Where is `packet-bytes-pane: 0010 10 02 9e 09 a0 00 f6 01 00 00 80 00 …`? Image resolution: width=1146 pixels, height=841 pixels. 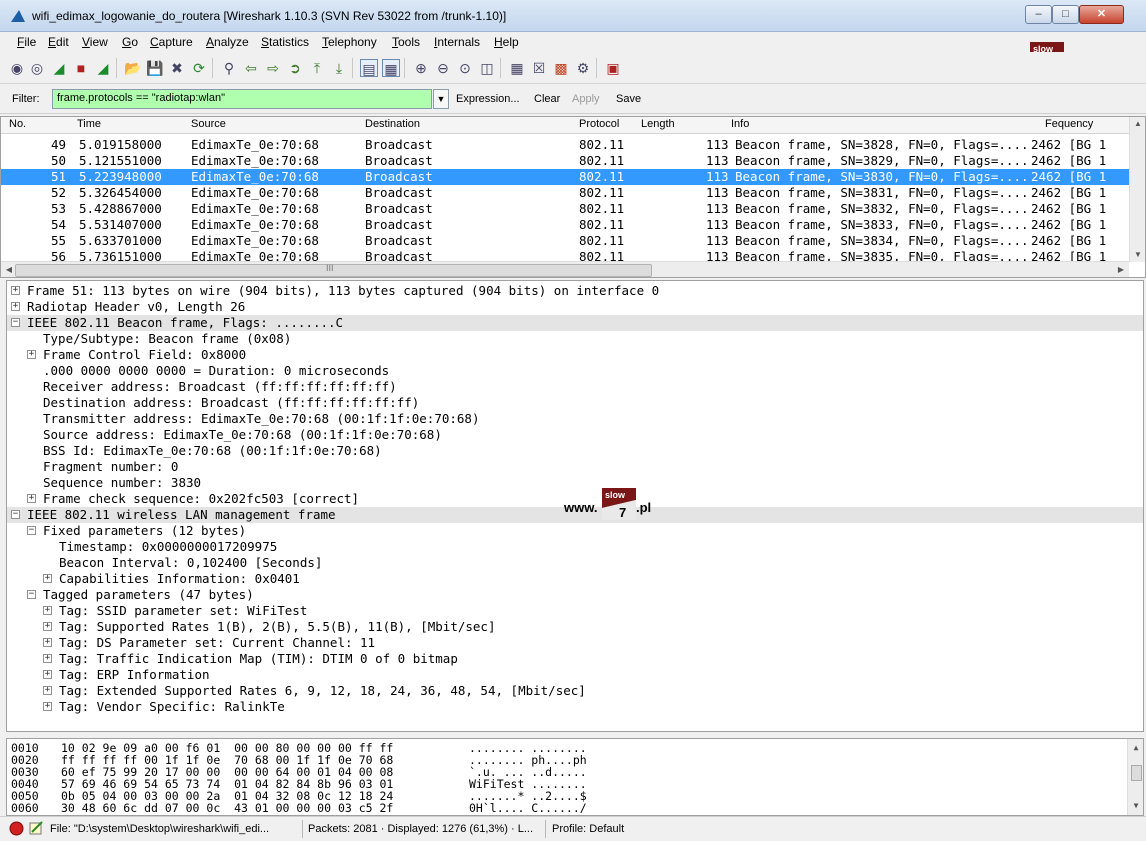
packet-bytes-pane: 0010 10 02 9e 09 a0 00 f6 01 00 00 80 00 … is located at coordinates (575, 777).